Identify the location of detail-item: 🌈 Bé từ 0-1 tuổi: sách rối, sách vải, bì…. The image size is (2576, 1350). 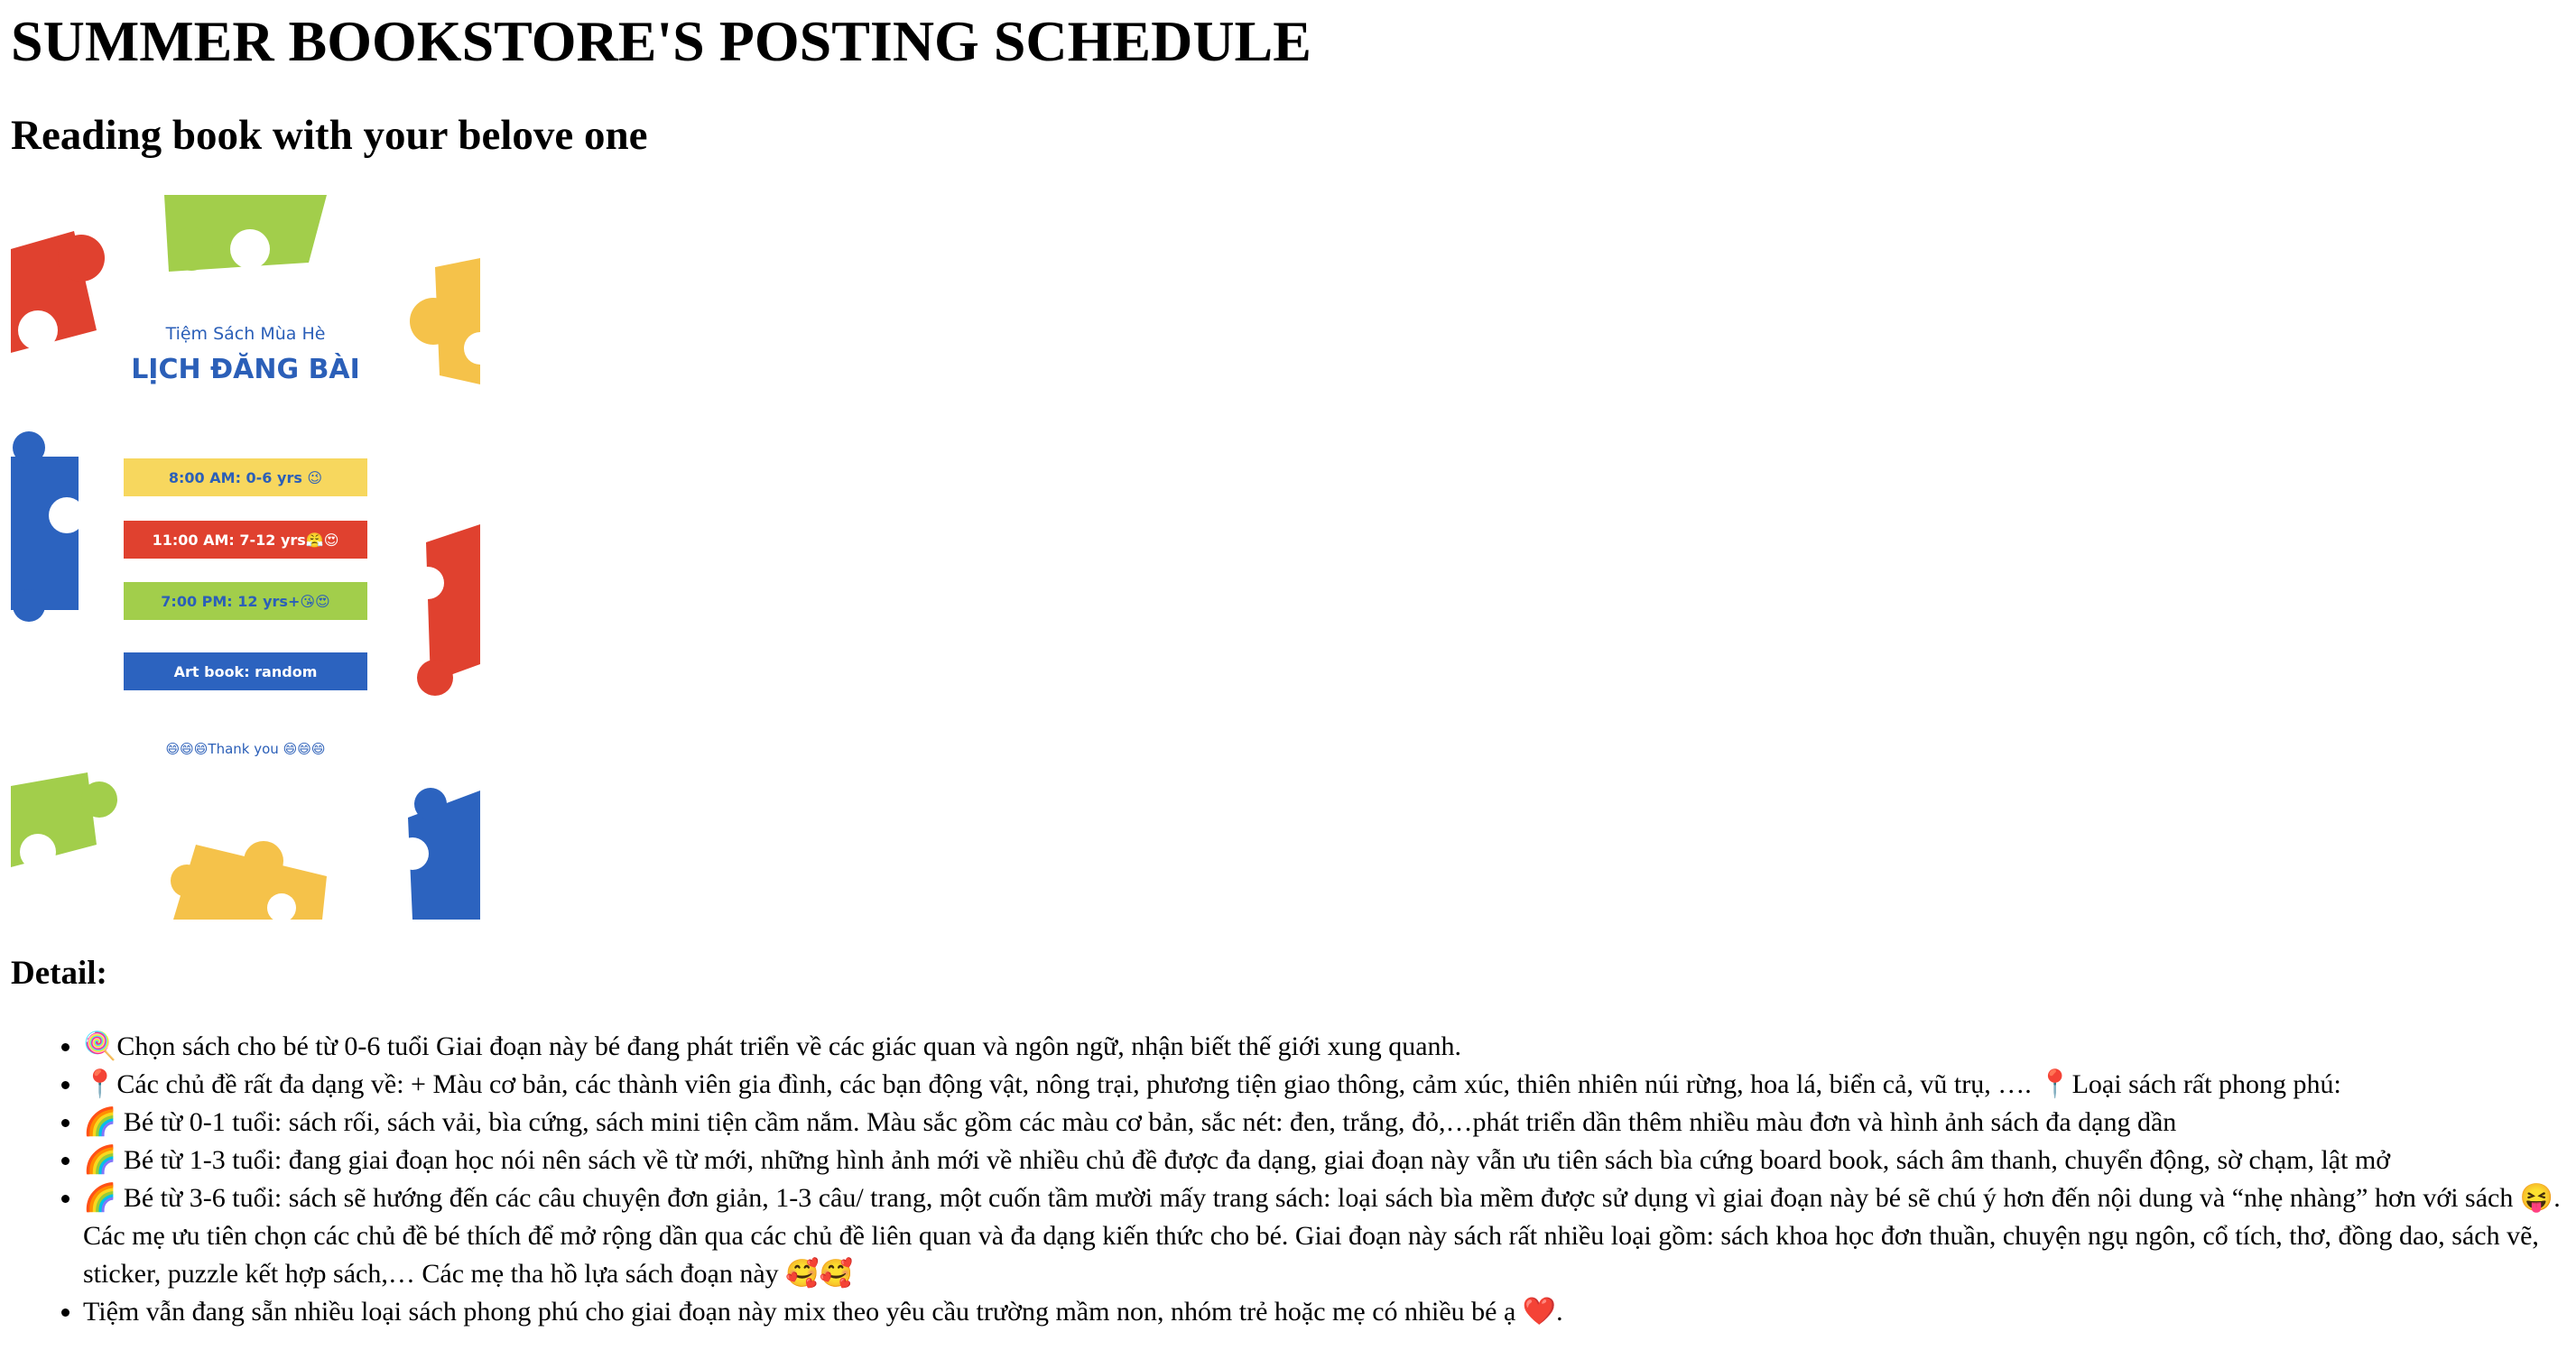
(1324, 1123).